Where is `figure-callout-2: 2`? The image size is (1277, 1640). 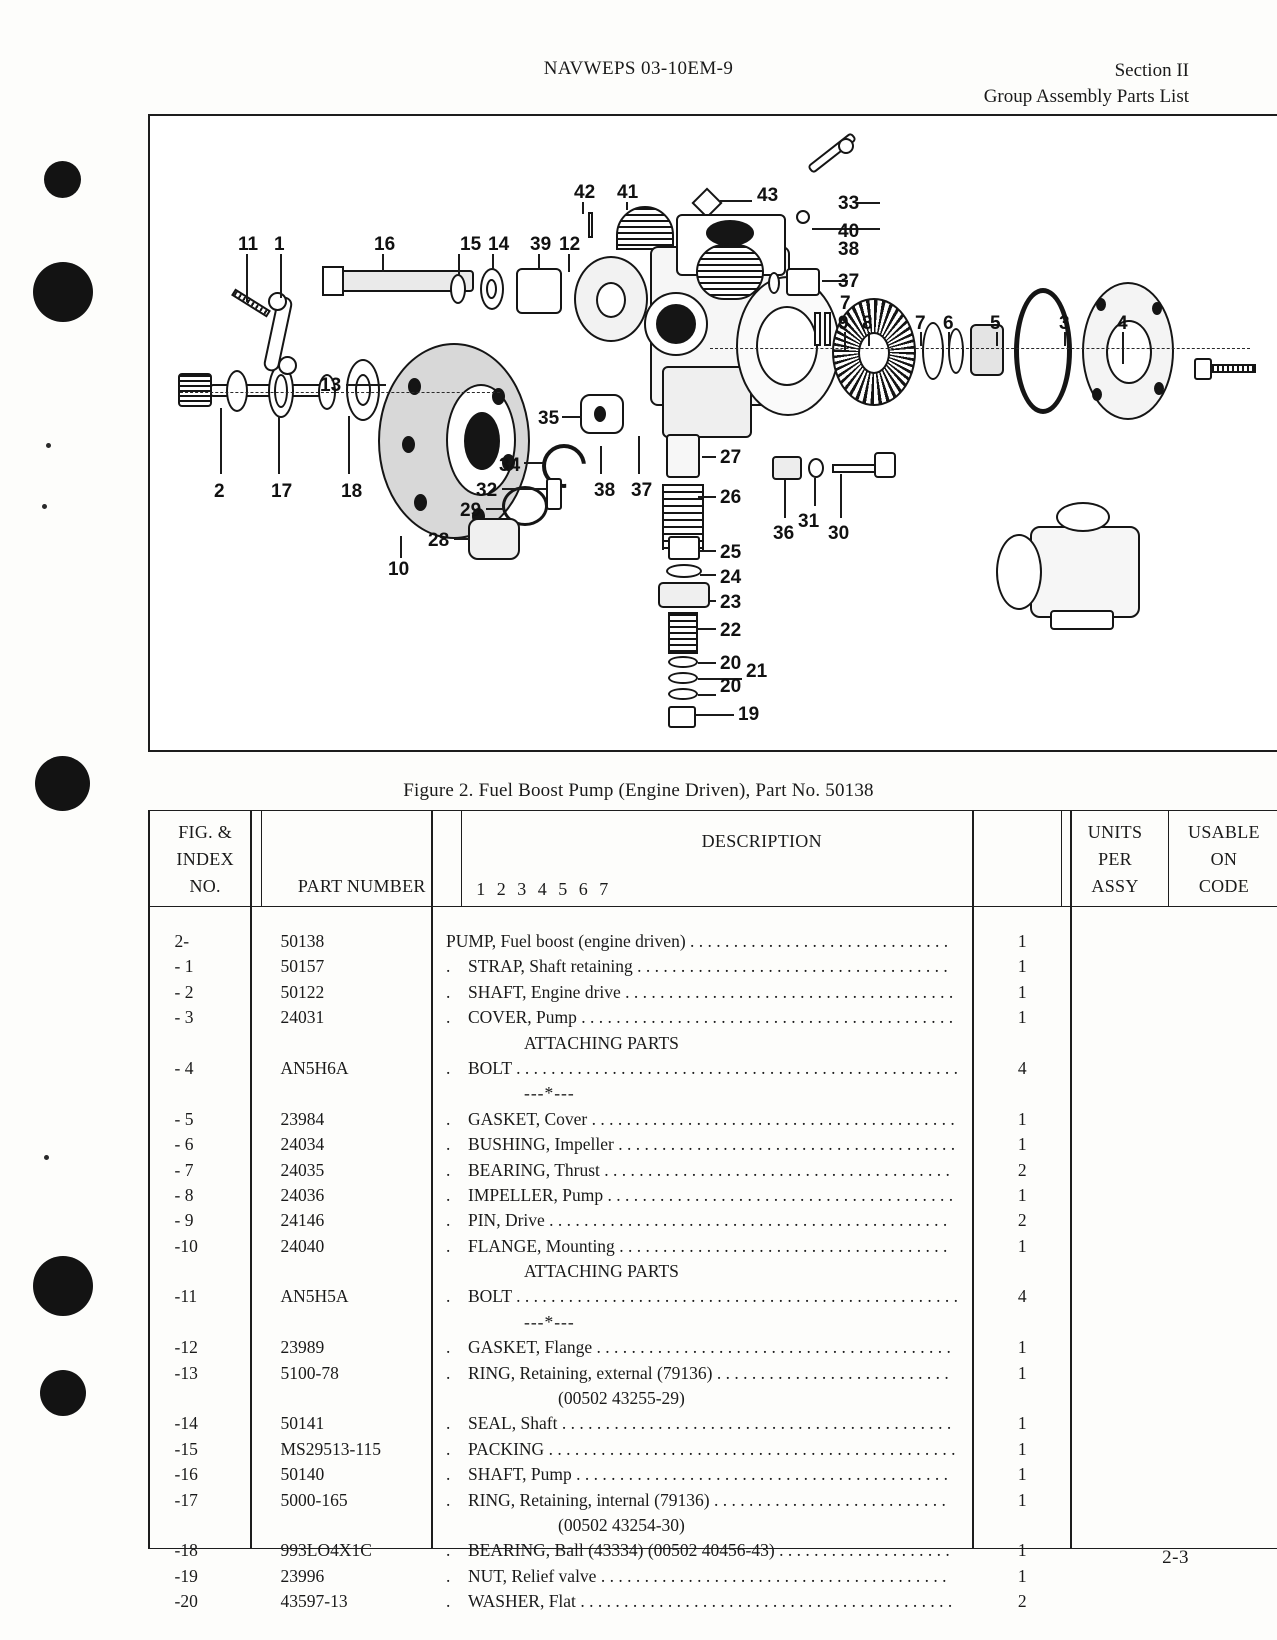
figure-callout-2: 2 is located at coordinates (219, 491).